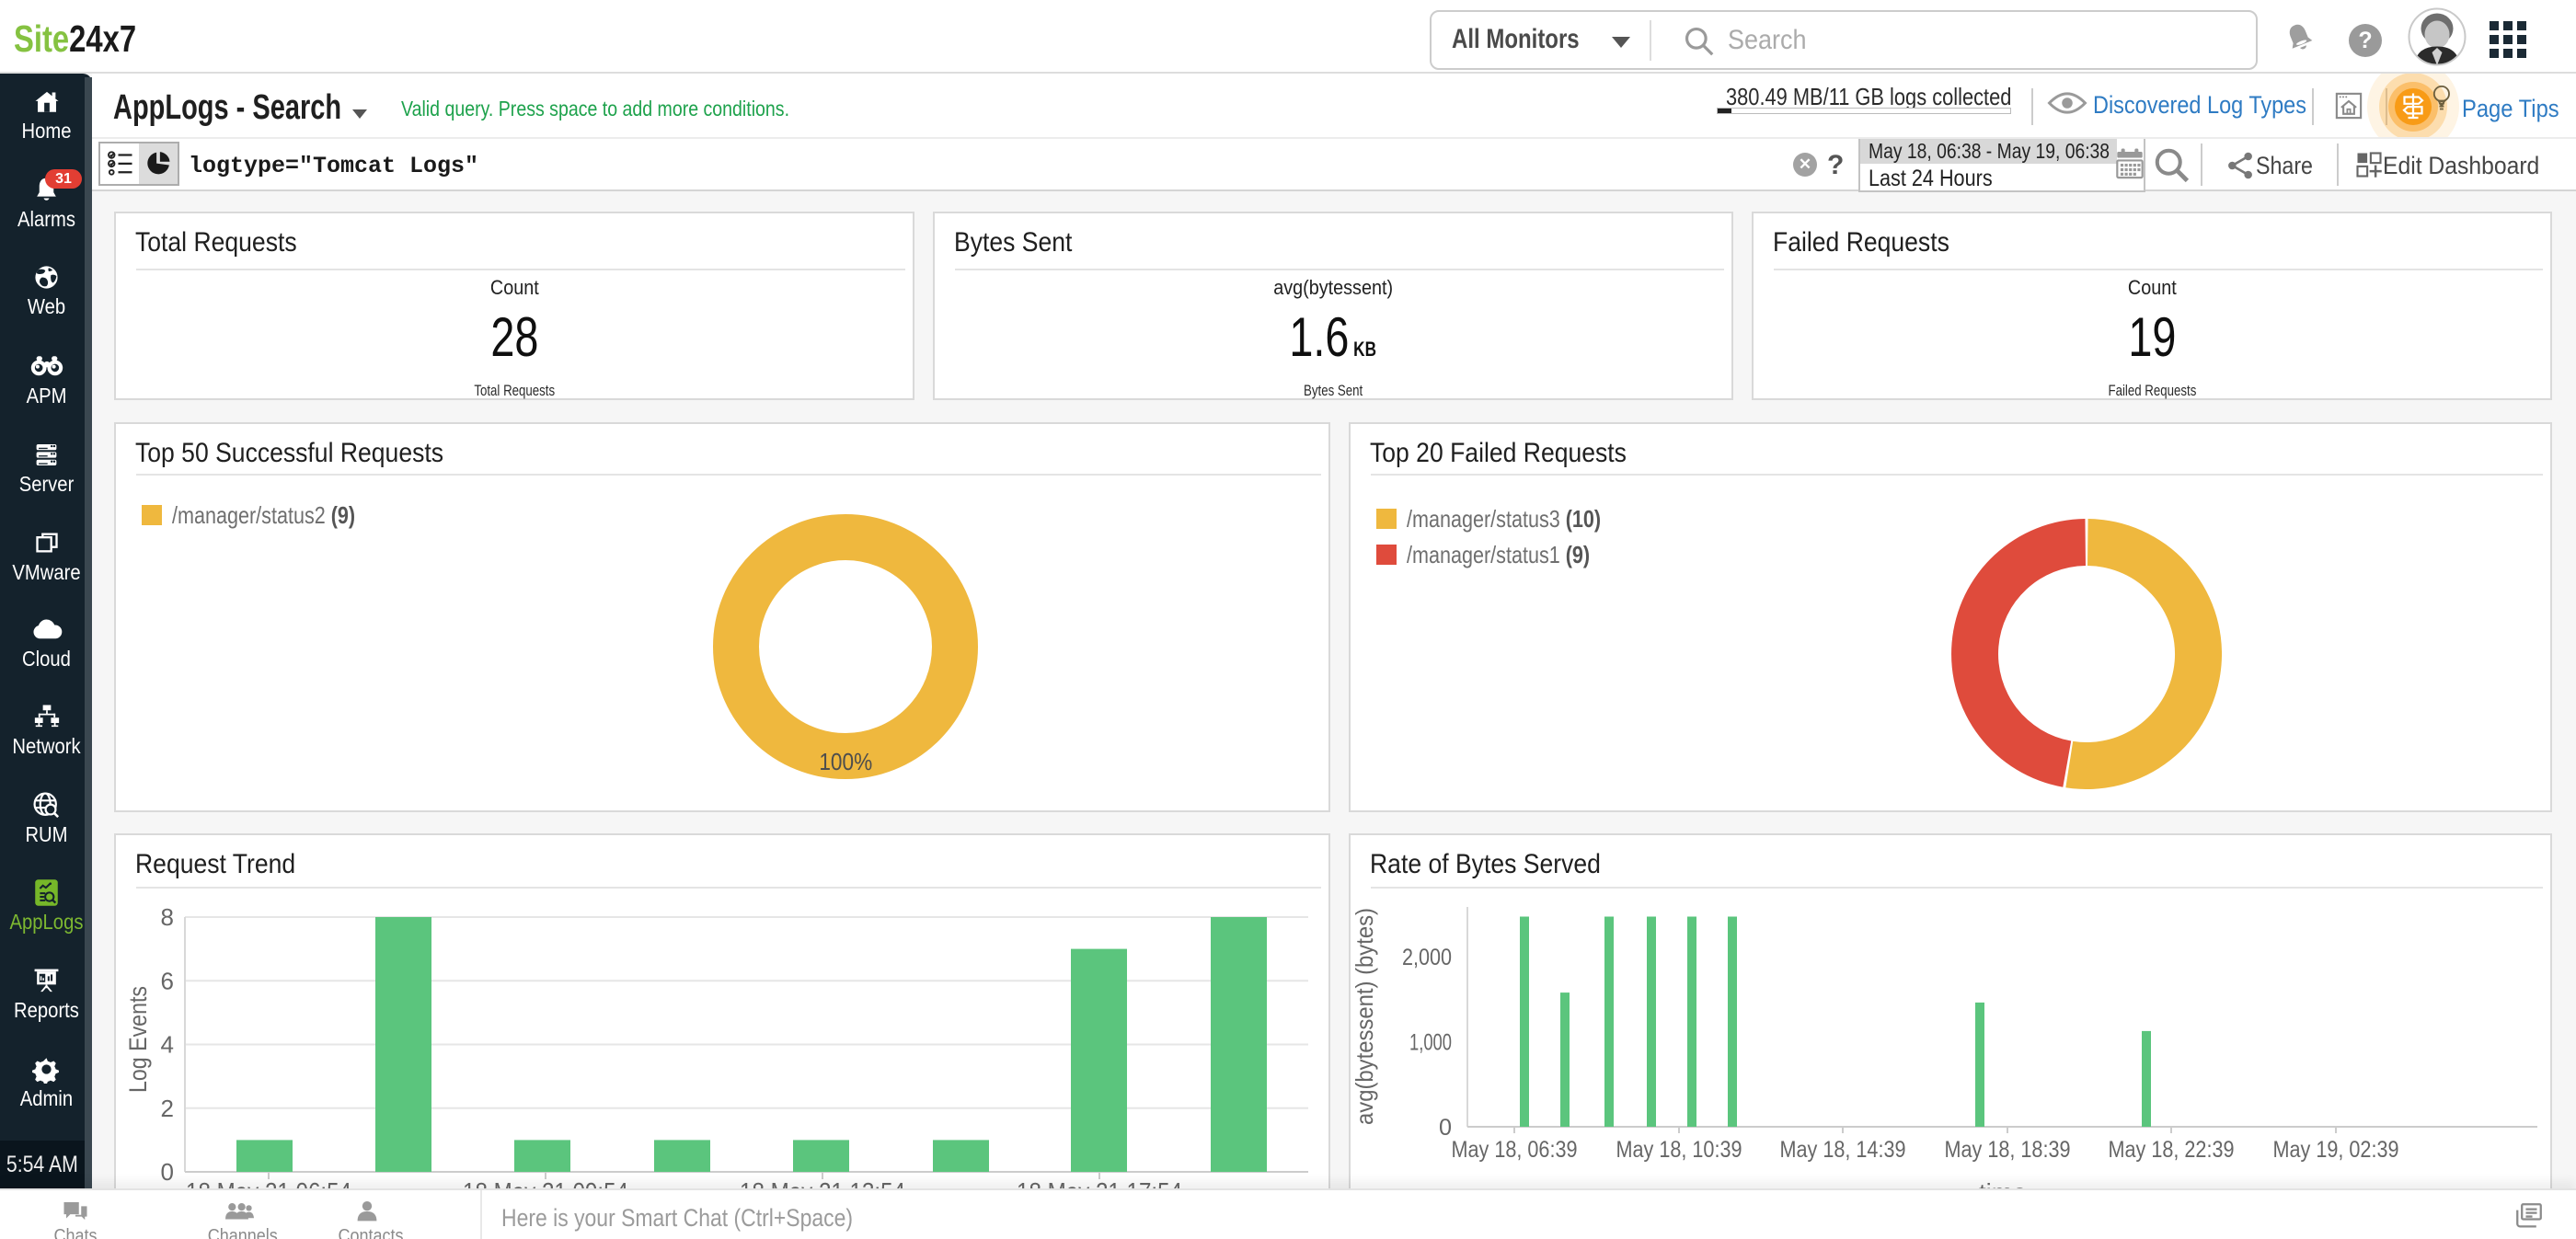 This screenshot has width=2576, height=1239. I want to click on svg-text: 2, so click(167, 1108).